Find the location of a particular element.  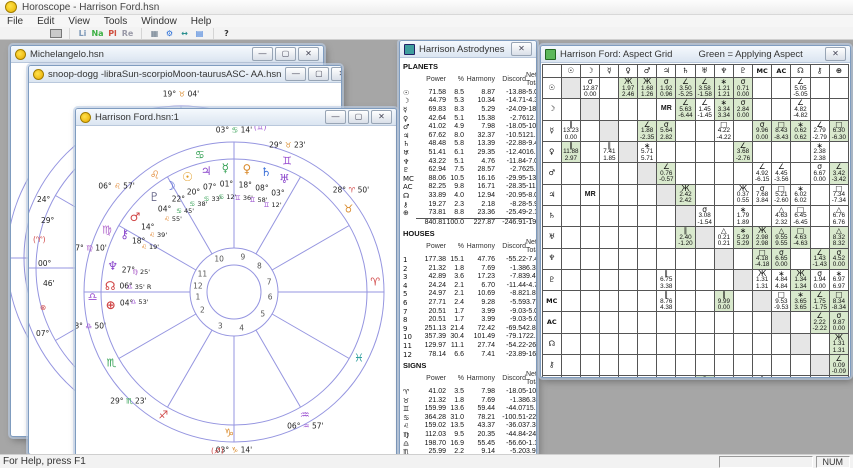

value-cell: 78.21 is located at coordinates (486, 417).